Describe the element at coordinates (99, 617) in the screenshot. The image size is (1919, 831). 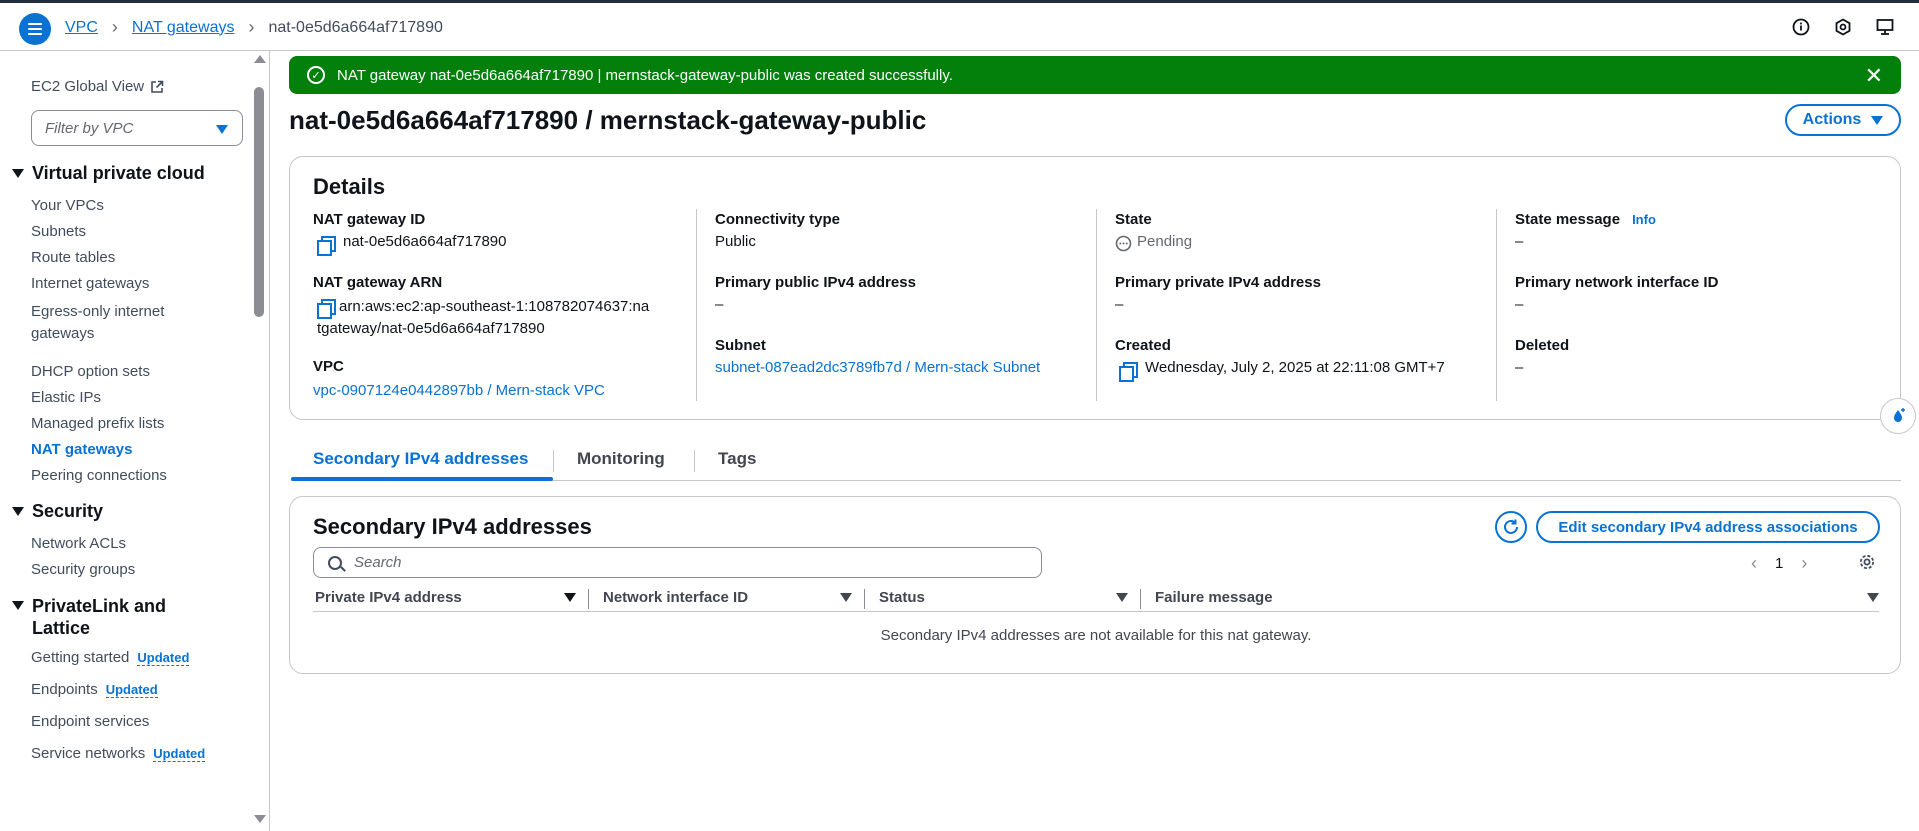
I see `section-title: PrivateLink and Lattice` at that location.